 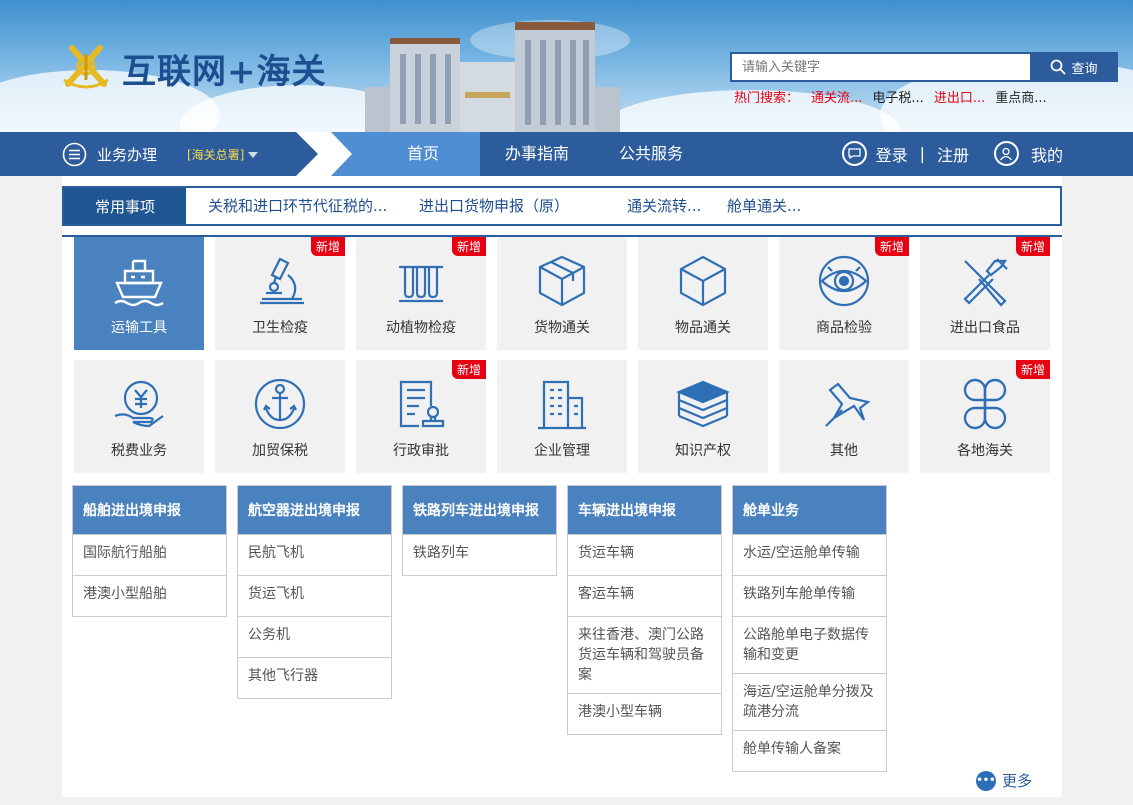 What do you see at coordinates (421, 284) in the screenshot?
I see `test-tubes-icon` at bounding box center [421, 284].